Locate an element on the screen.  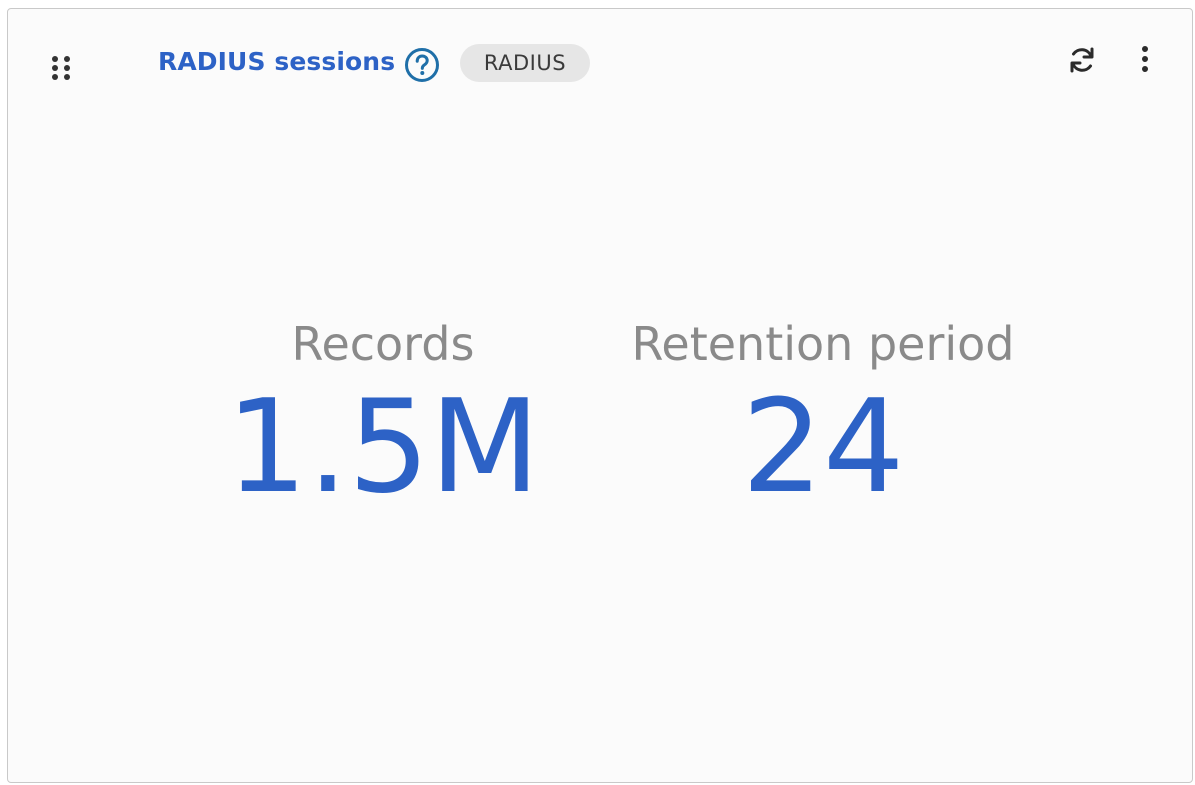
help-icon is located at coordinates (422, 65).